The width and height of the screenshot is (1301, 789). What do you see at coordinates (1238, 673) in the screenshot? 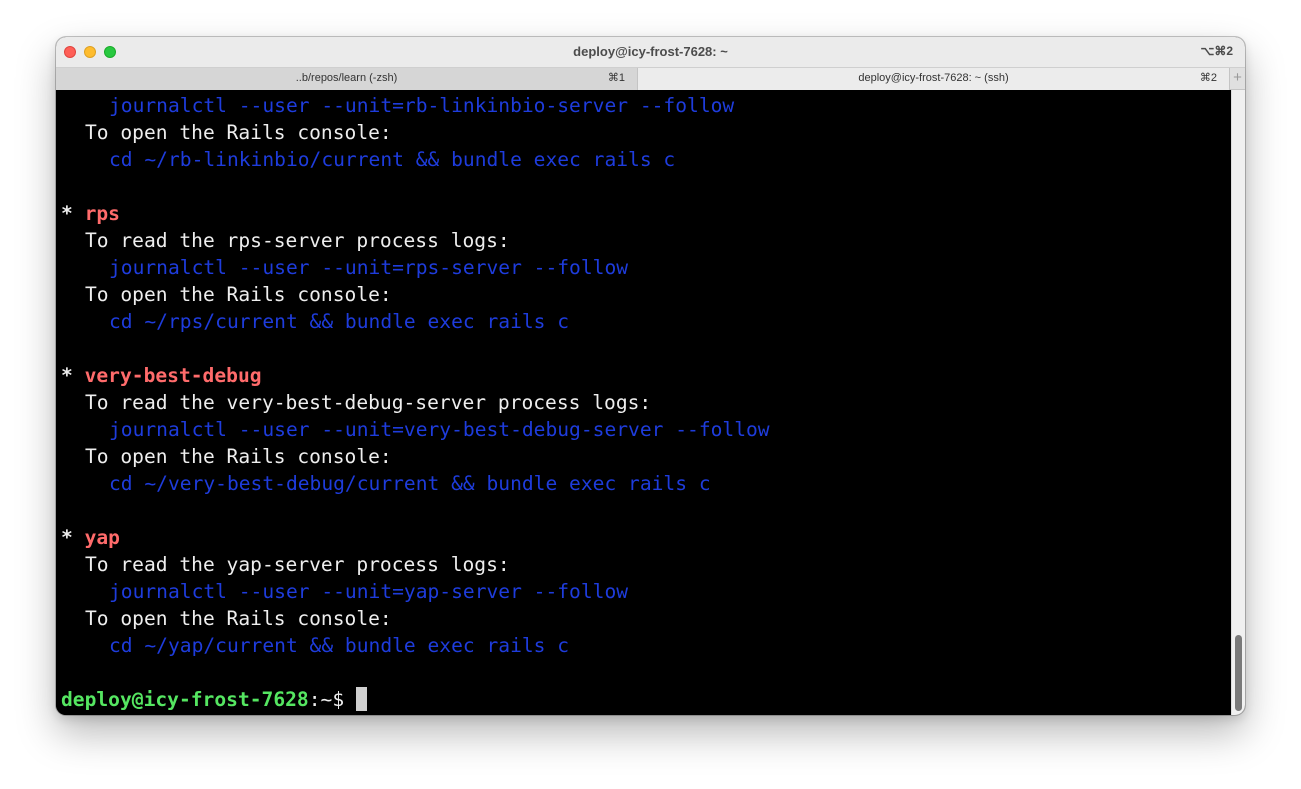
I see `scrollbar-thumb` at bounding box center [1238, 673].